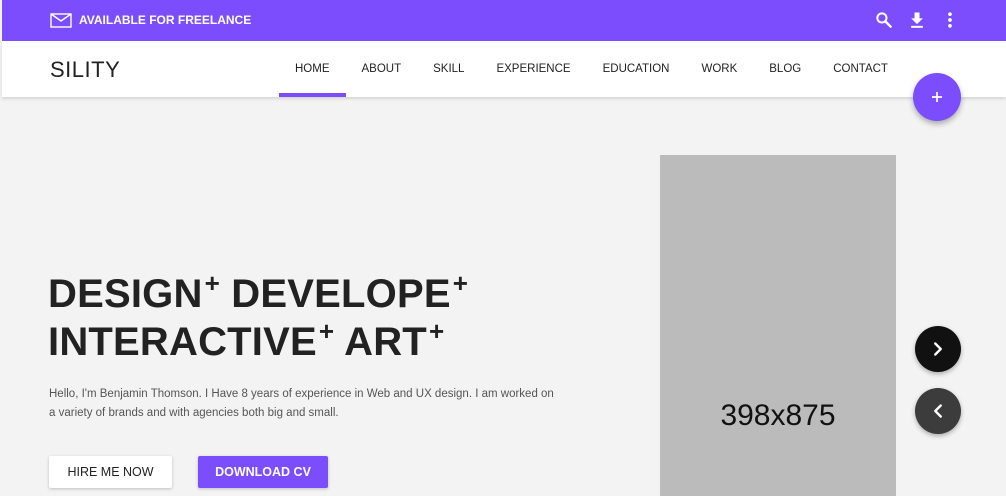 The image size is (1006, 496). I want to click on chevron-left-icon, so click(938, 411).